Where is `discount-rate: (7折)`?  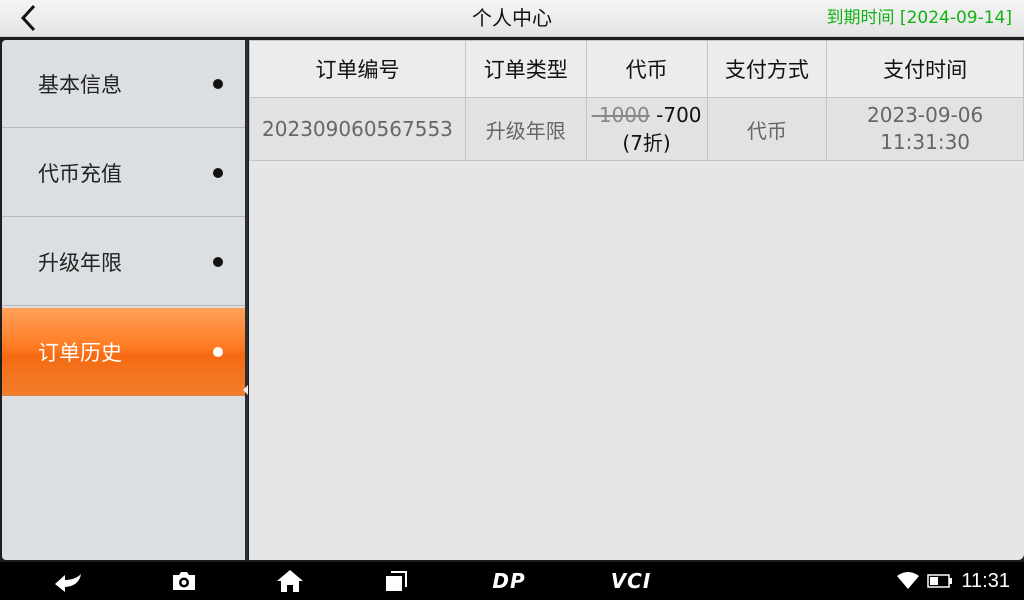
discount-rate: (7折) is located at coordinates (646, 142).